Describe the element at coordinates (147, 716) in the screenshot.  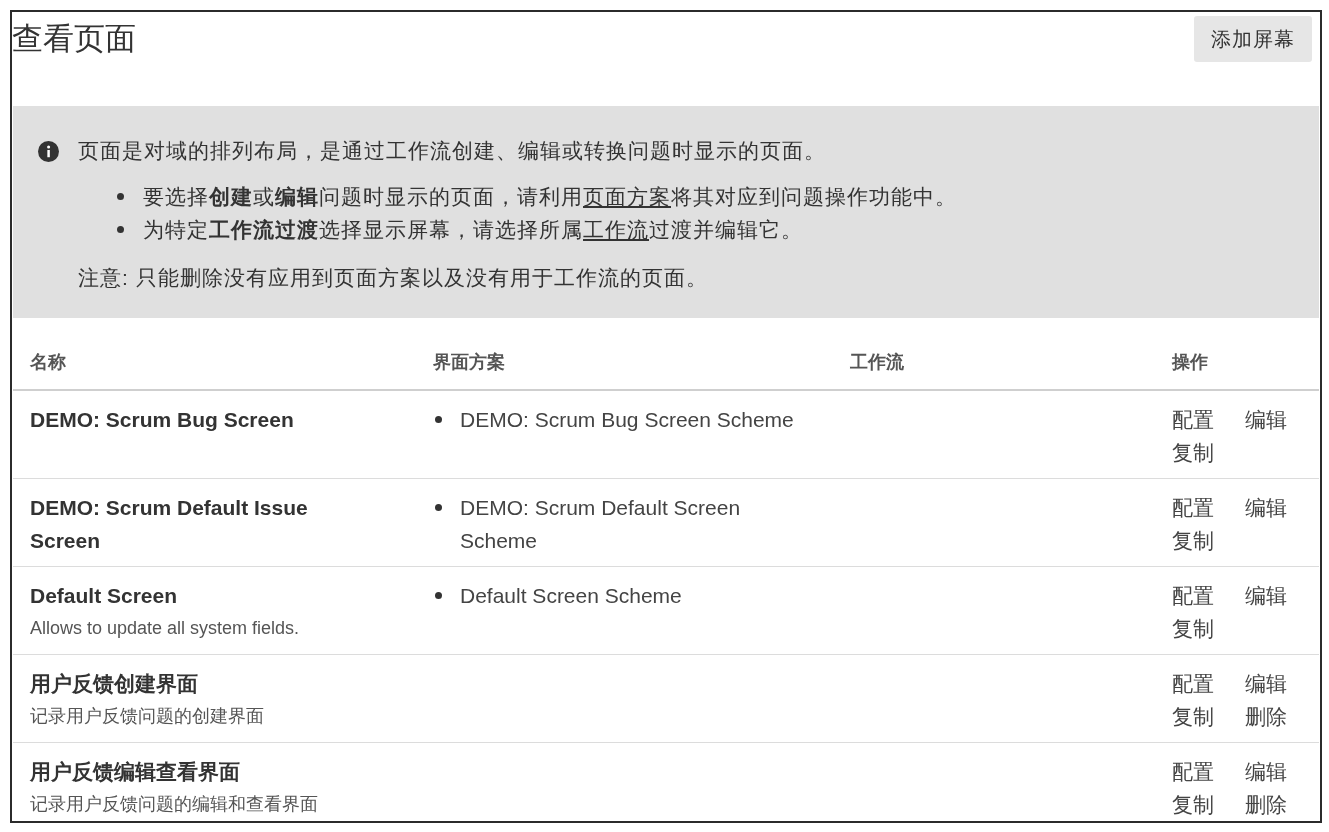
I see `screen-description: 记录用户反馈问题的创建界面` at that location.